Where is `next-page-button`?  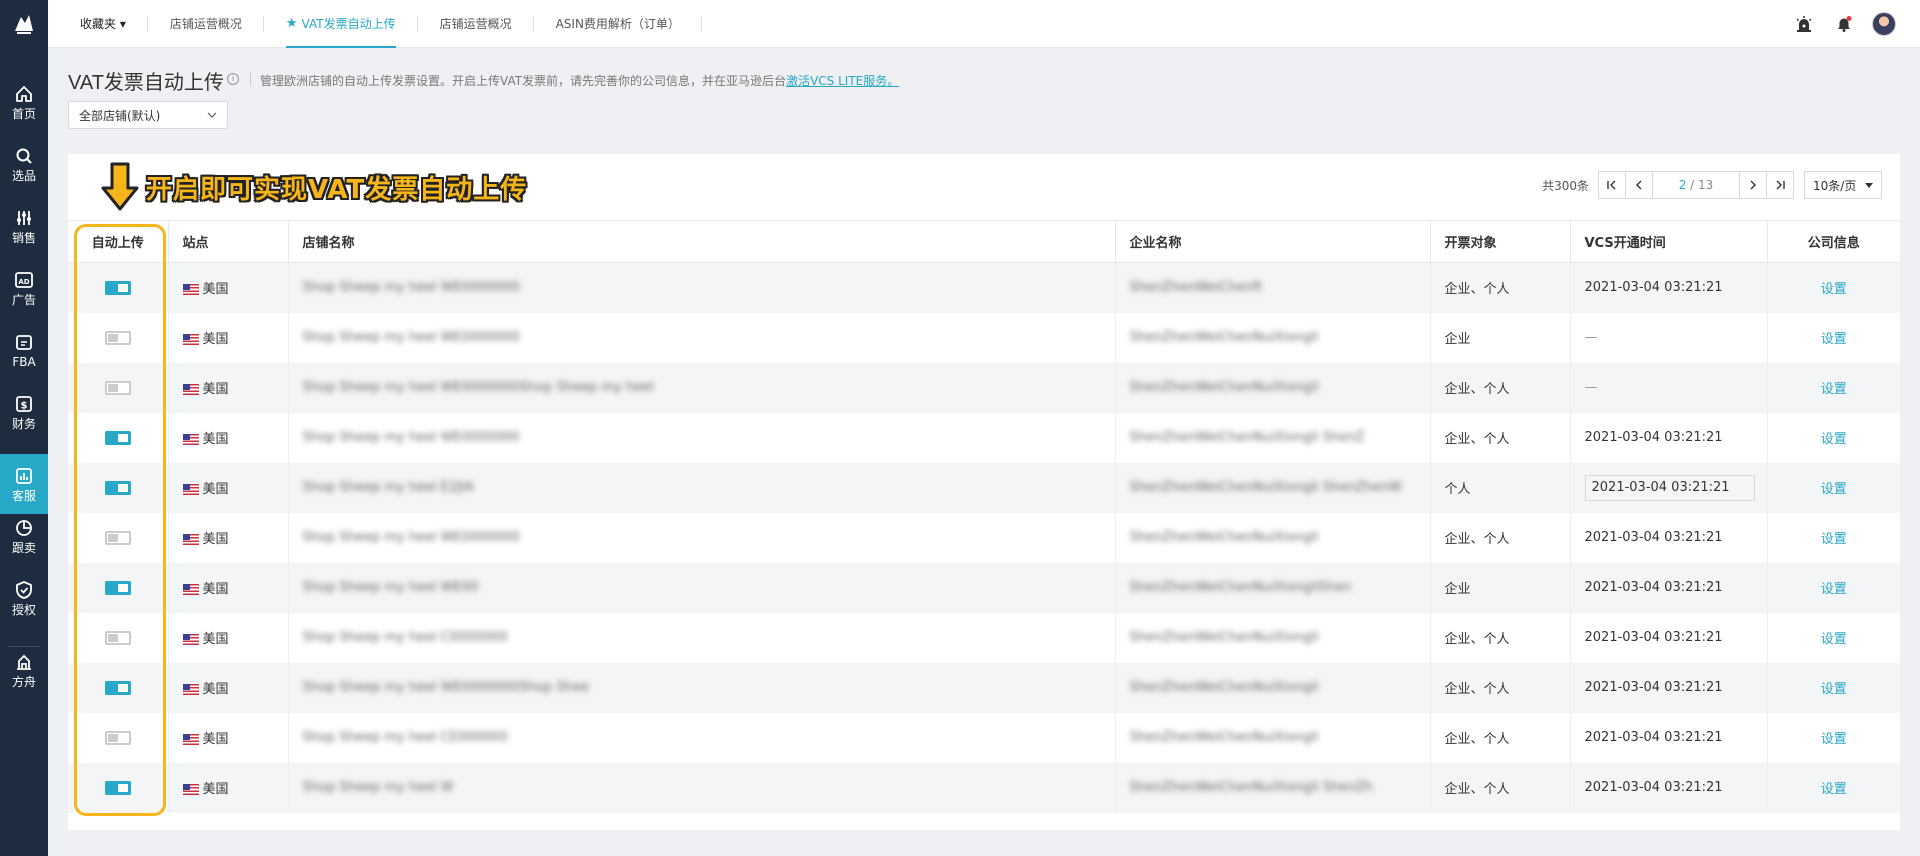 next-page-button is located at coordinates (1753, 185).